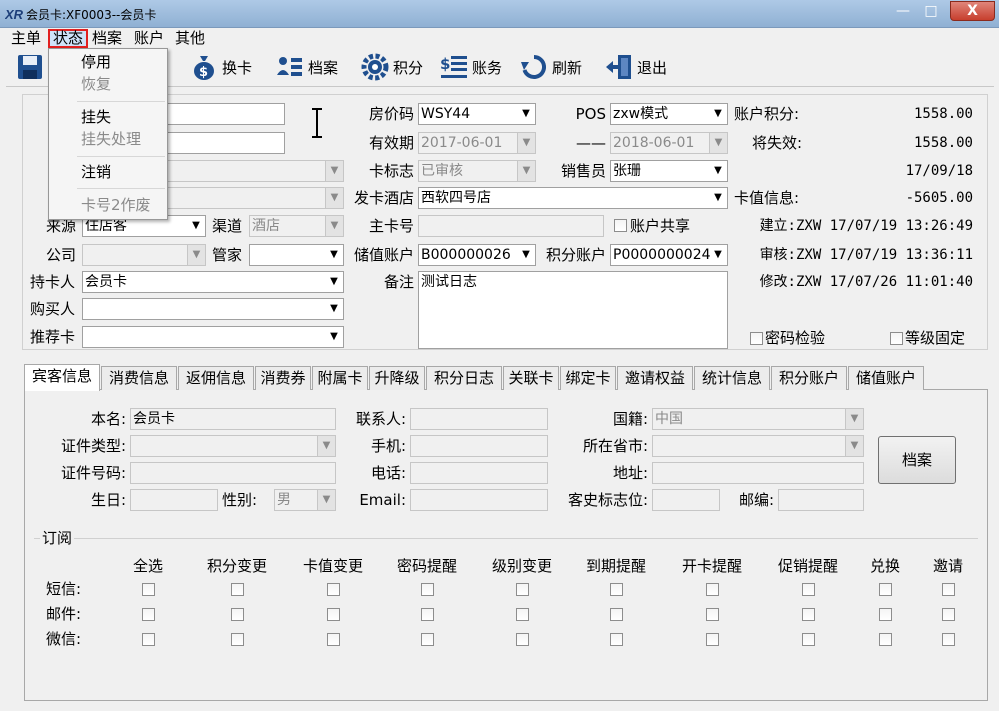 Image resolution: width=999 pixels, height=711 pixels. Describe the element at coordinates (669, 255) in the screenshot. I see `points-account-select: P0000000024 ▼` at that location.